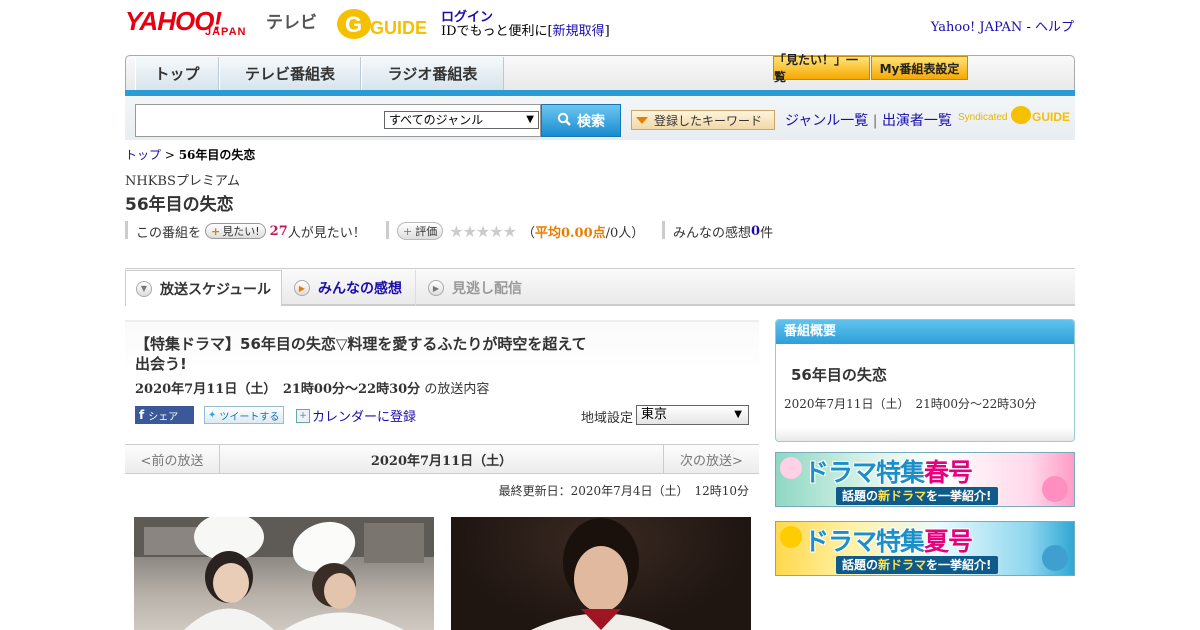 This screenshot has height=630, width=1200. What do you see at coordinates (530, 119) in the screenshot?
I see `chevron-down-icon: ▼` at bounding box center [530, 119].